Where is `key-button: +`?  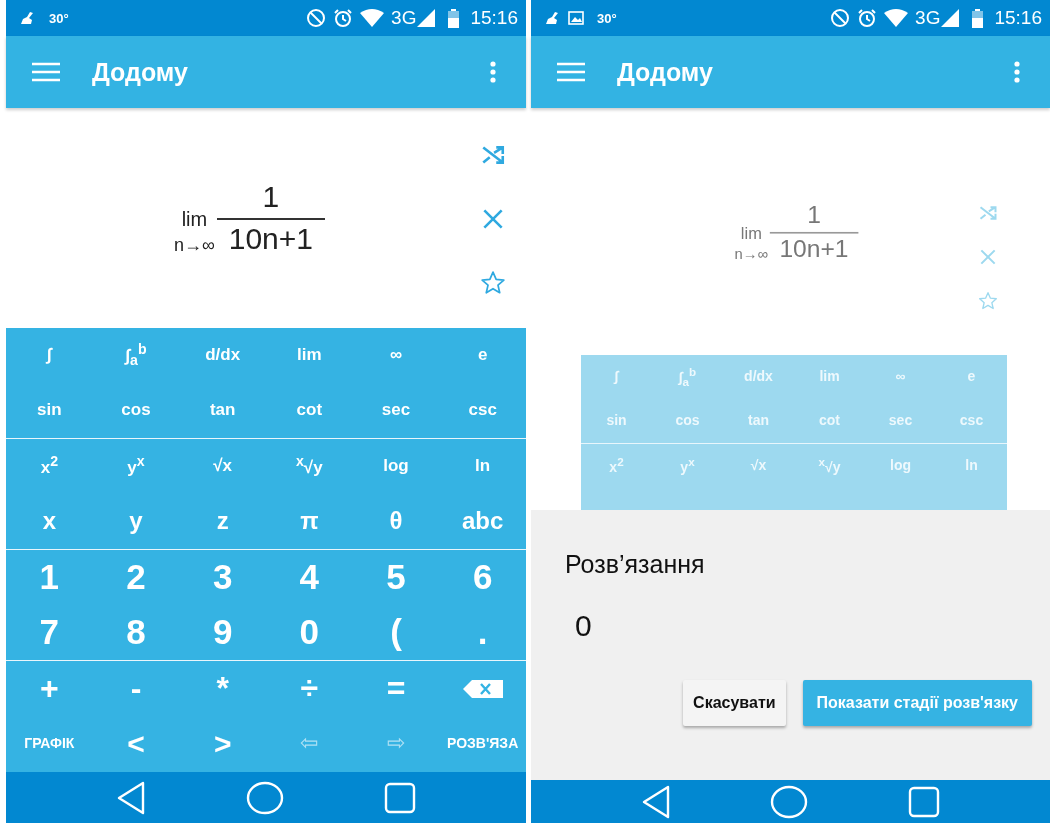 key-button: + is located at coordinates (49, 688).